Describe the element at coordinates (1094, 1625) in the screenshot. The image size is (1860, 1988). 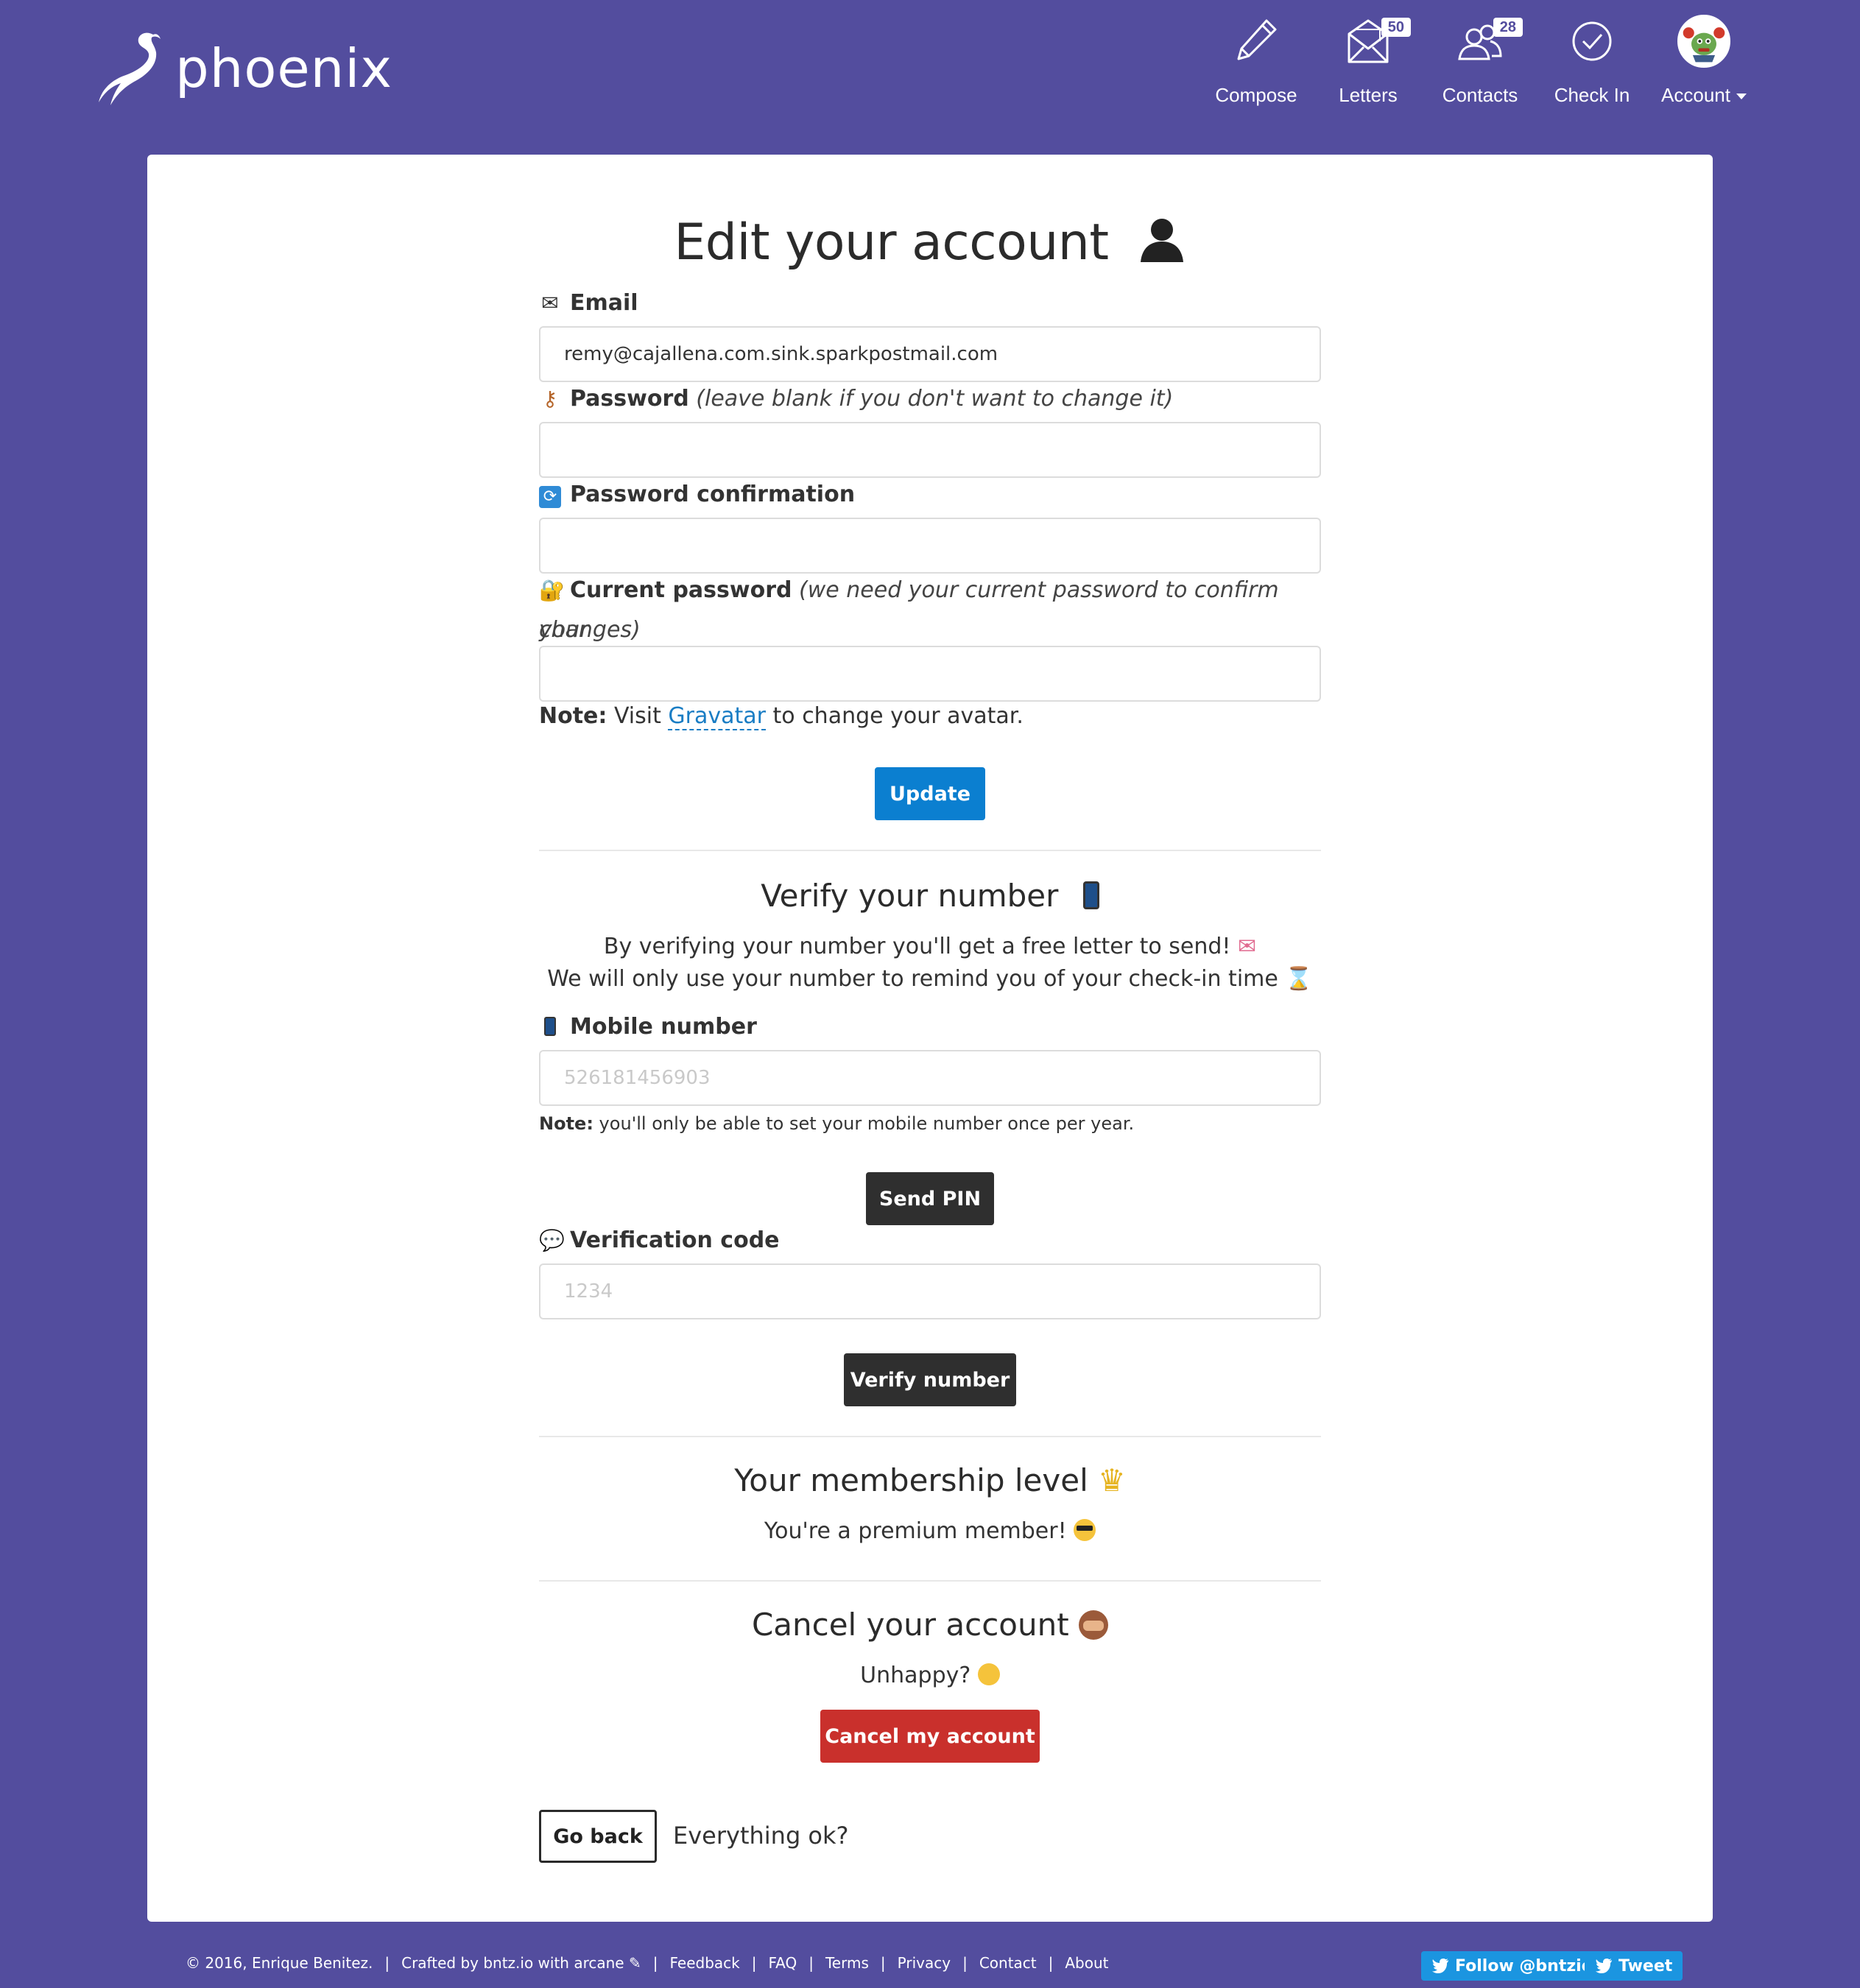
I see `see-no-evil-monkey-icon` at that location.